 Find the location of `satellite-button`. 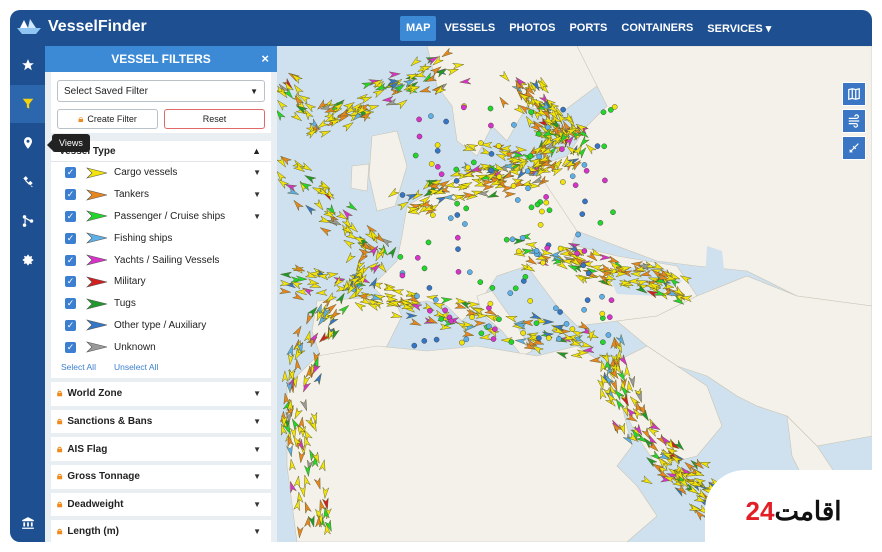

satellite-button is located at coordinates (27, 182).